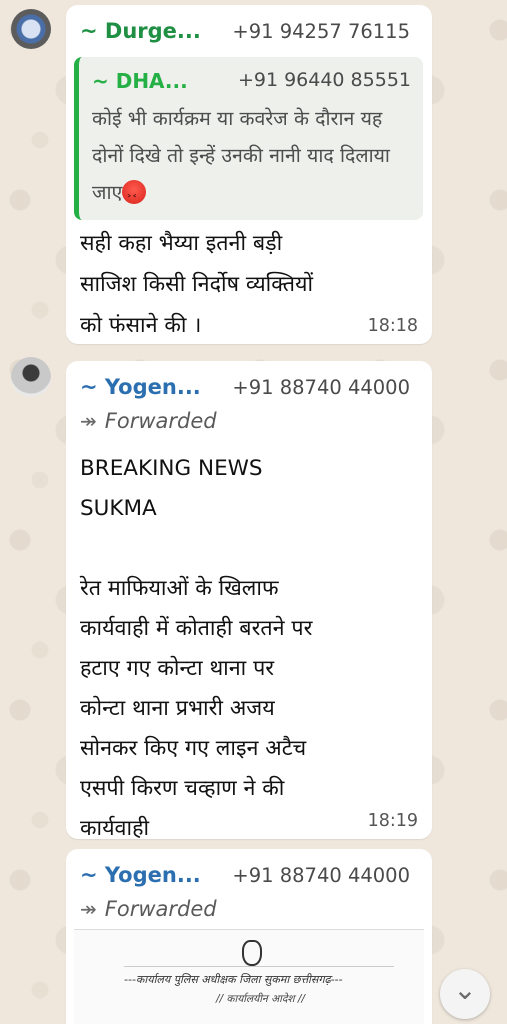  I want to click on message-time: 18:18, so click(392, 326).